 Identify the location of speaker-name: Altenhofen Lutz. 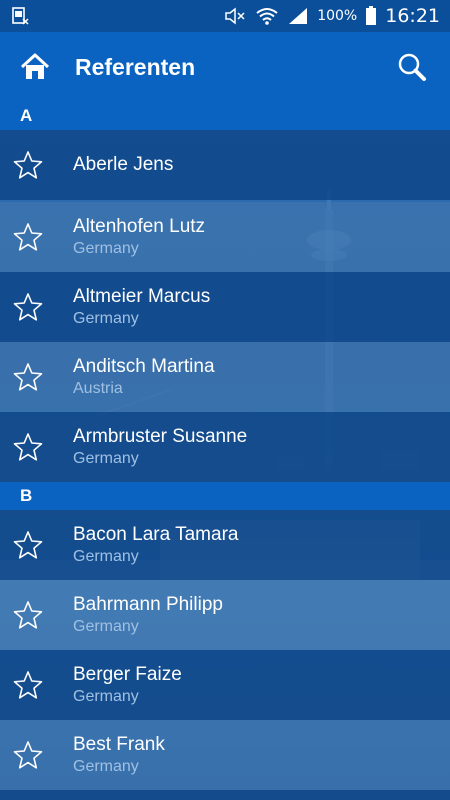
(139, 226).